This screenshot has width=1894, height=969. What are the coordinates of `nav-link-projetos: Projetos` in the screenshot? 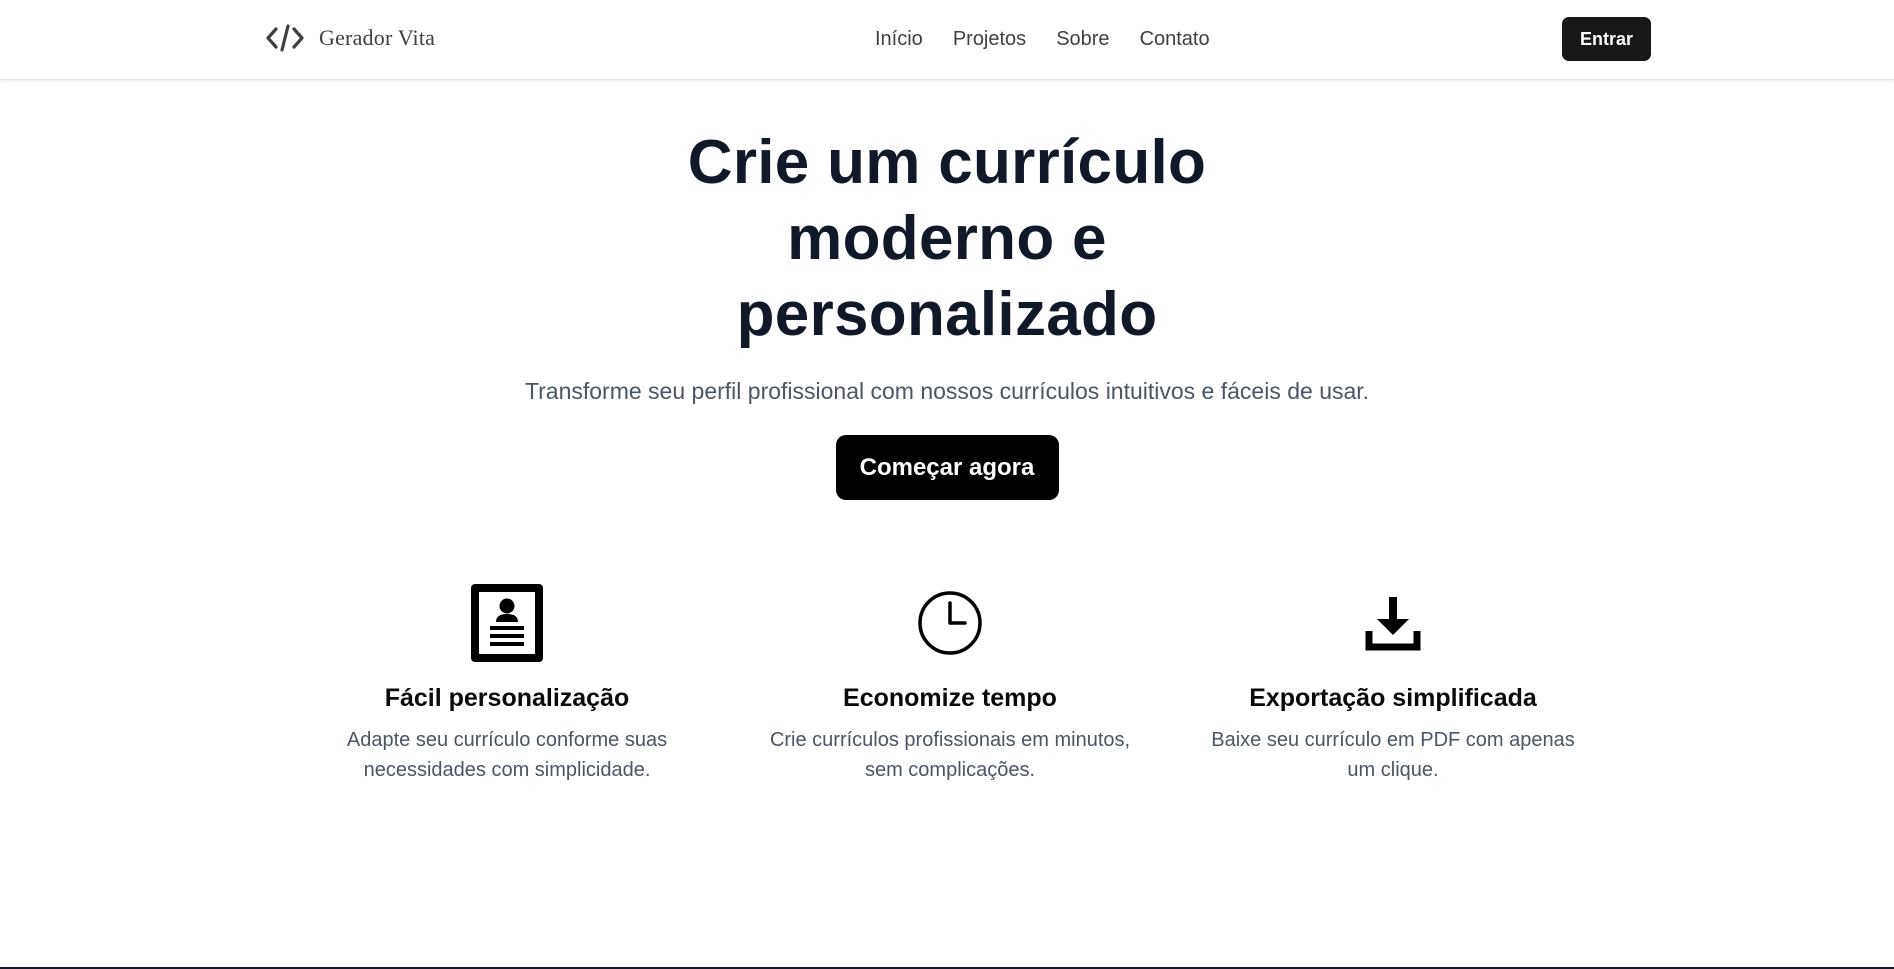 It's located at (989, 39).